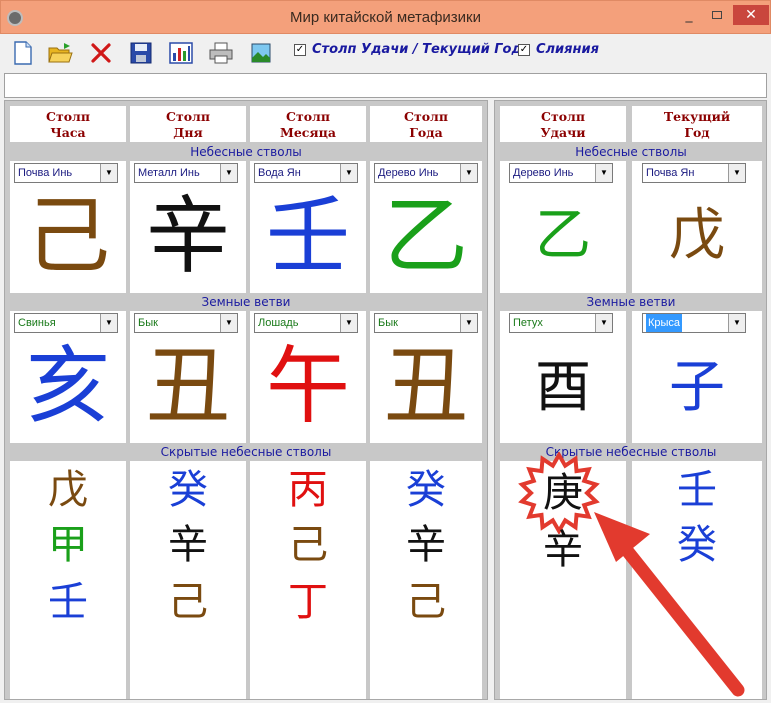 This screenshot has width=771, height=703. Describe the element at coordinates (278, 323) in the screenshot. I see `select-value: Лошадь` at that location.